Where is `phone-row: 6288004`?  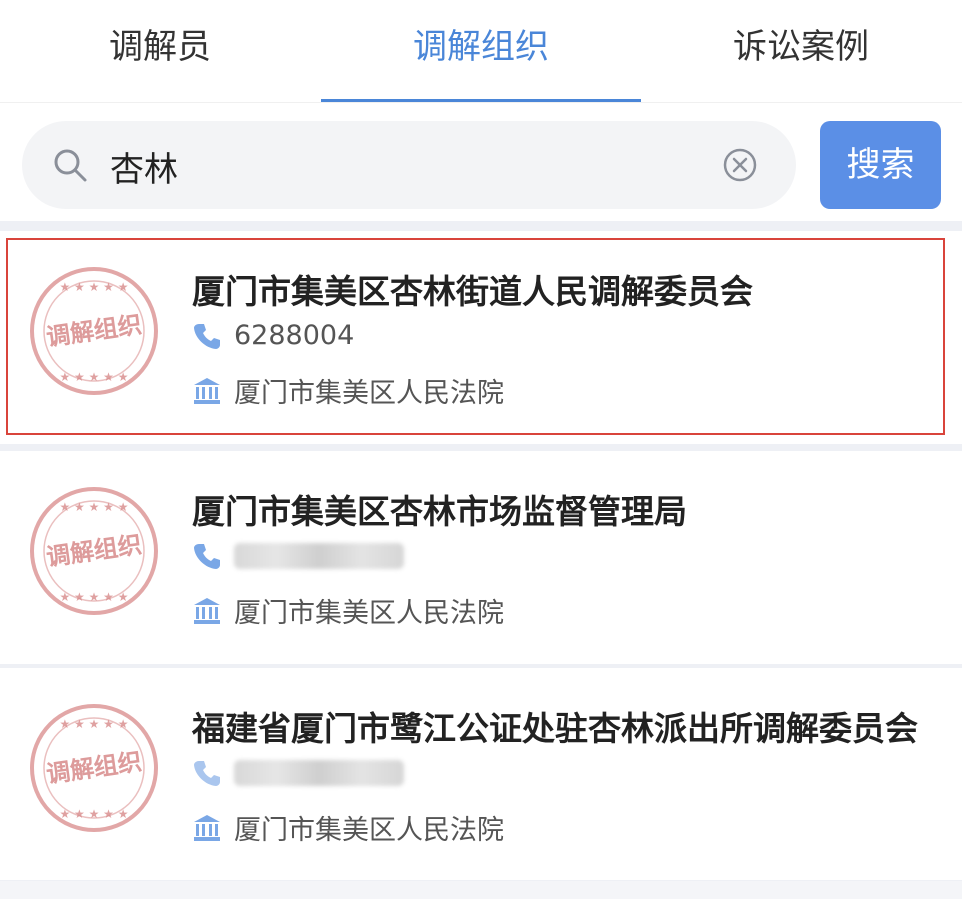
phone-row: 6288004 is located at coordinates (273, 339).